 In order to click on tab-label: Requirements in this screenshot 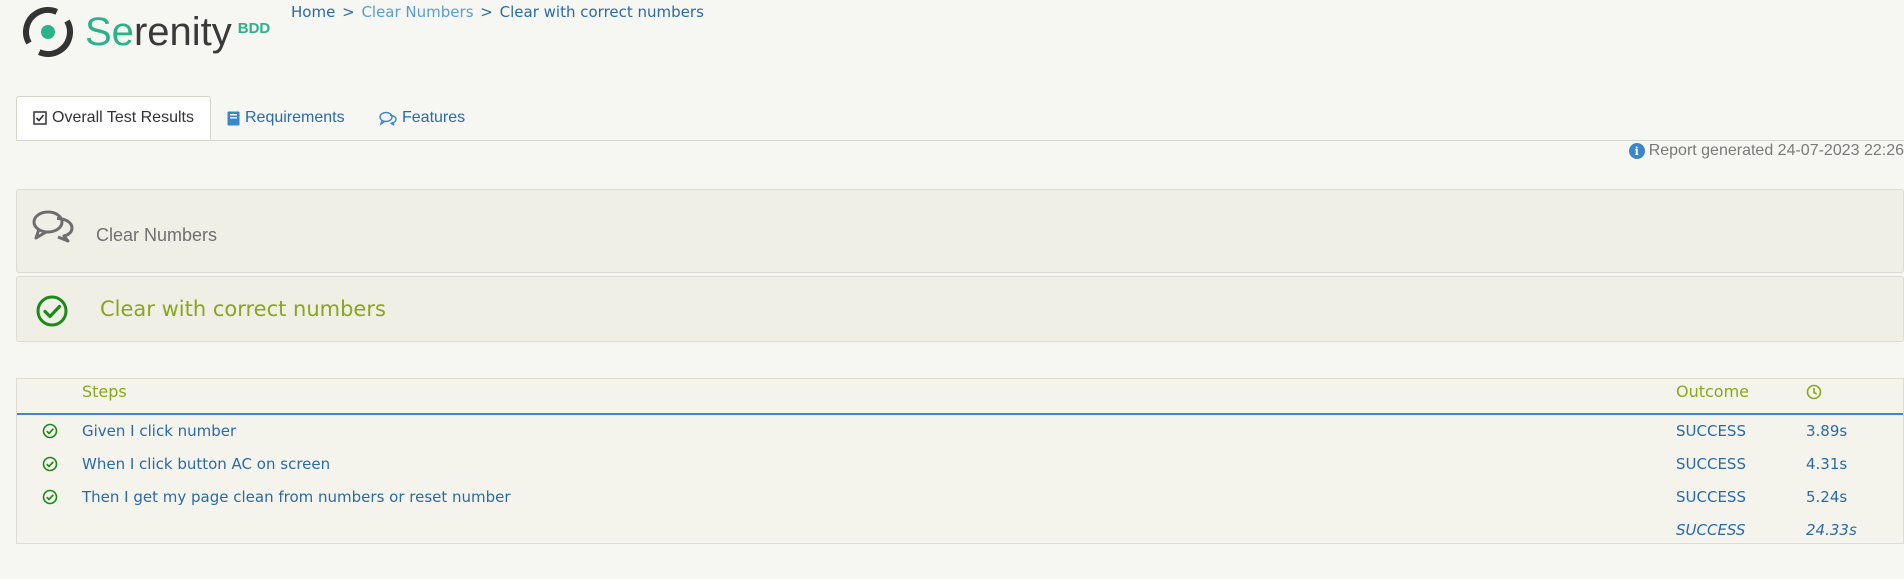, I will do `click(295, 117)`.